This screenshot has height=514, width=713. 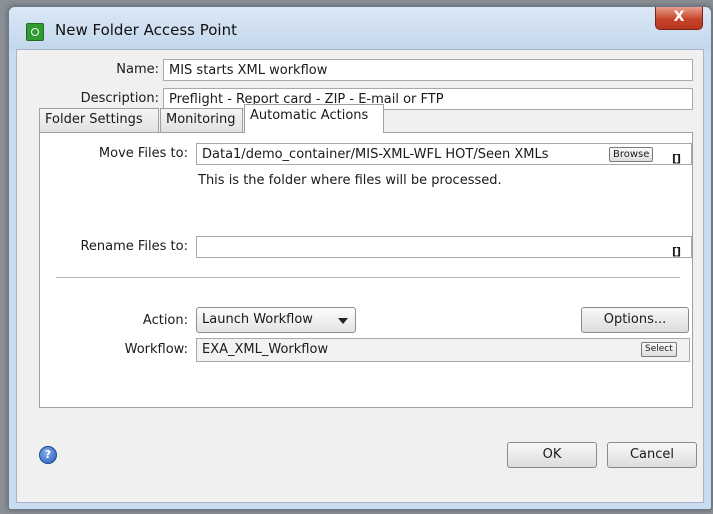 I want to click on name-field: MIS starts XML workflow, so click(x=428, y=70).